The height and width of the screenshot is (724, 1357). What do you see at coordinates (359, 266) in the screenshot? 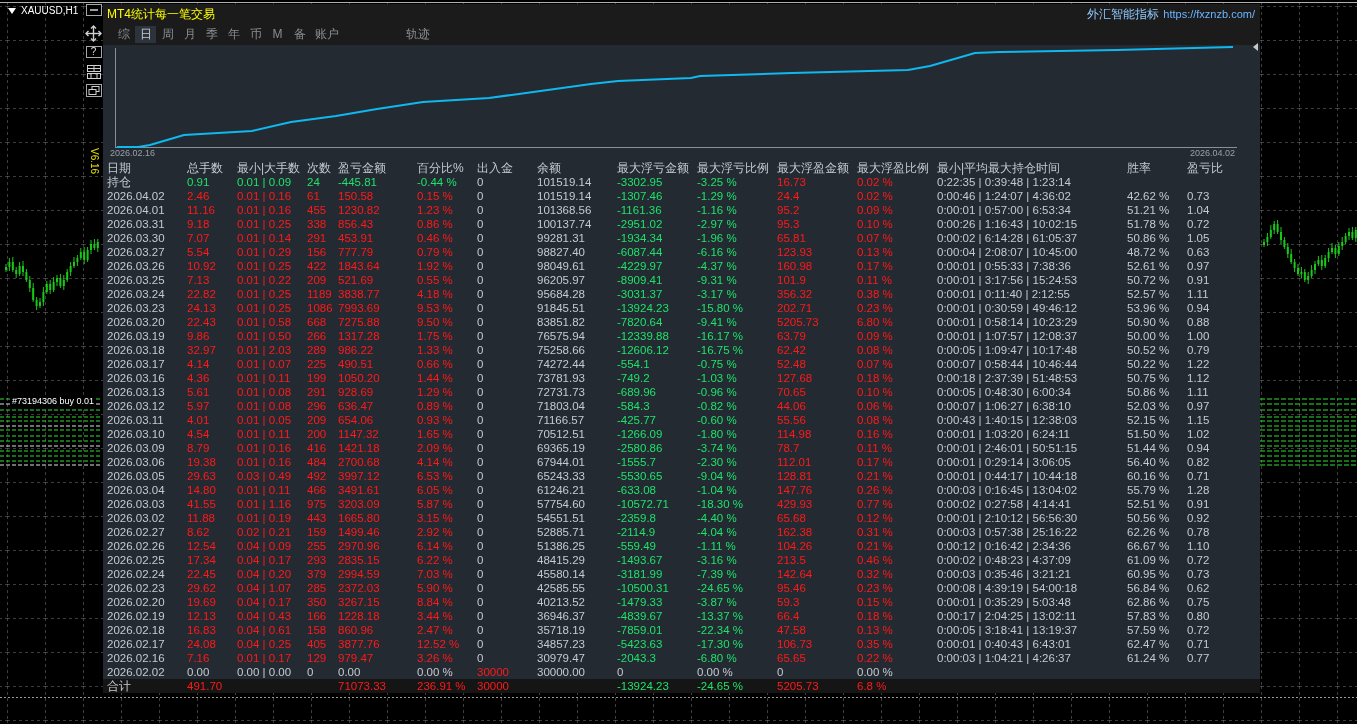
I see `table-cell: 1843.64` at bounding box center [359, 266].